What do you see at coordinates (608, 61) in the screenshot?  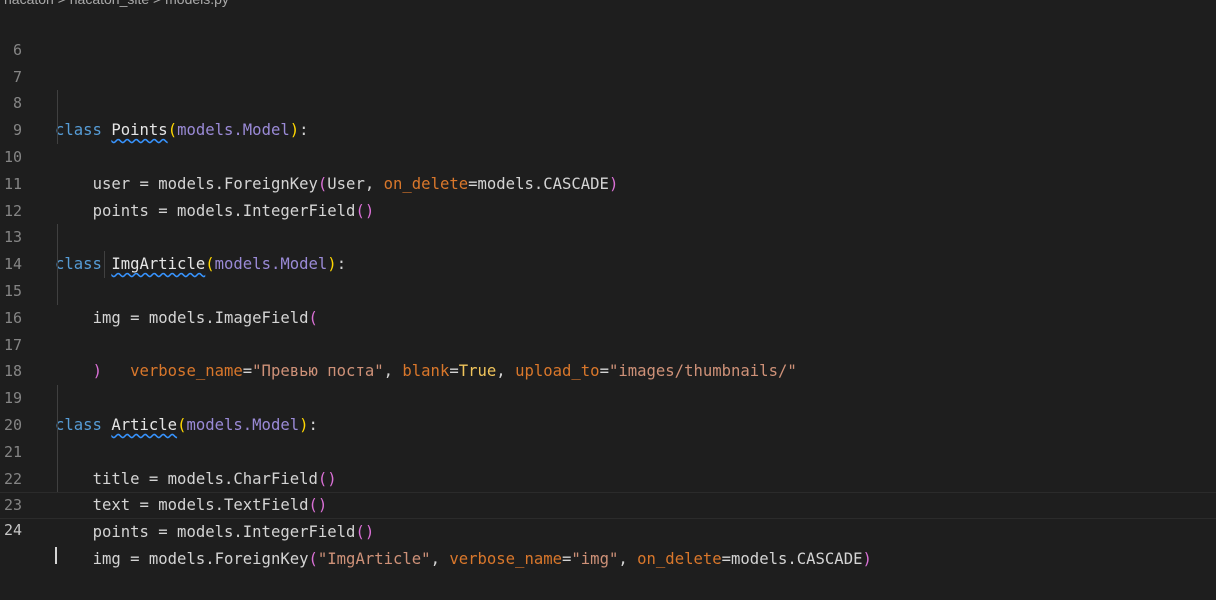 I see `code-line: 7` at bounding box center [608, 61].